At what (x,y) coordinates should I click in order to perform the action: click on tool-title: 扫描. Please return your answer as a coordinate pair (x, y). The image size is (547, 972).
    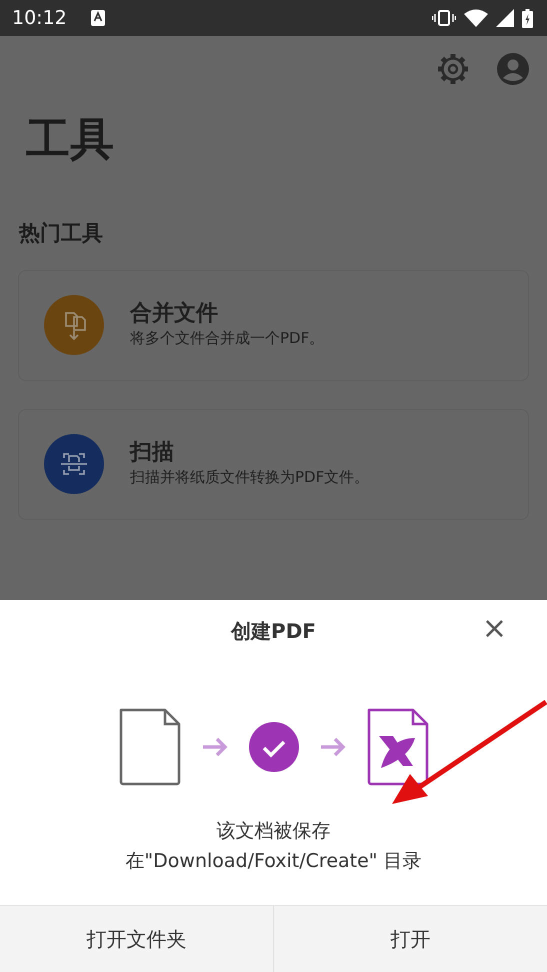
    Looking at the image, I should click on (152, 453).